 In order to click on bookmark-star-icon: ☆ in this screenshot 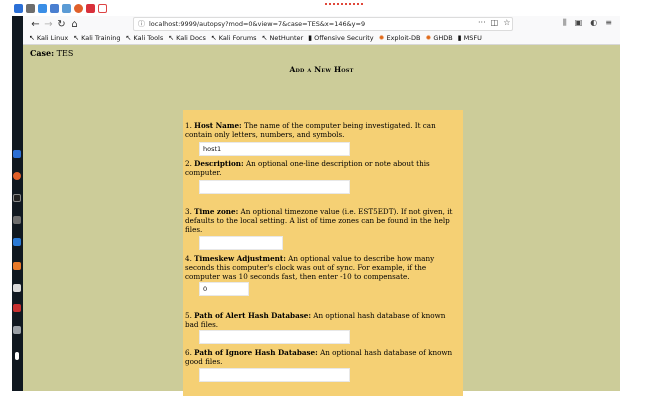, I will do `click(506, 22)`.